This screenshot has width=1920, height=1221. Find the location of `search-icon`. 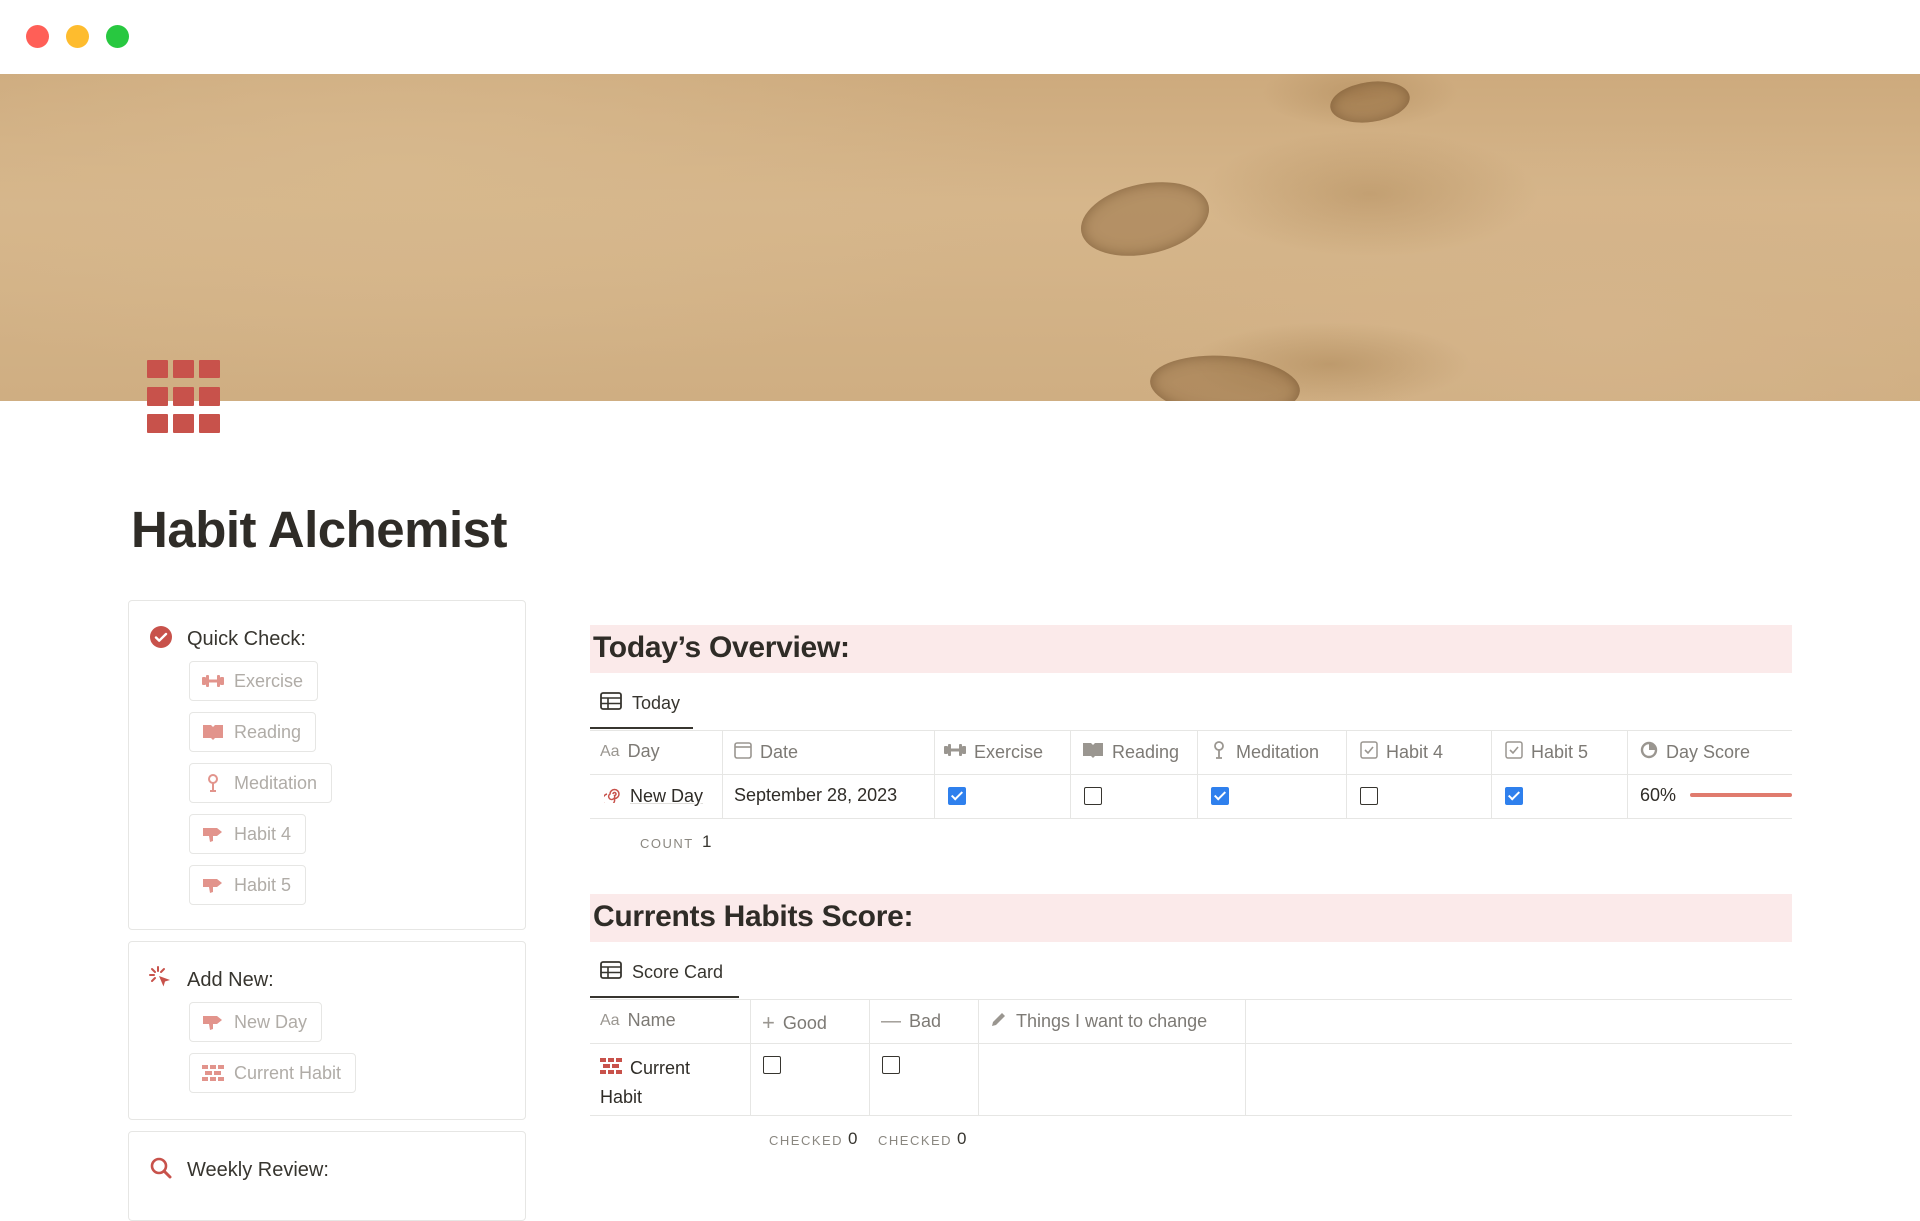

search-icon is located at coordinates (161, 1170).